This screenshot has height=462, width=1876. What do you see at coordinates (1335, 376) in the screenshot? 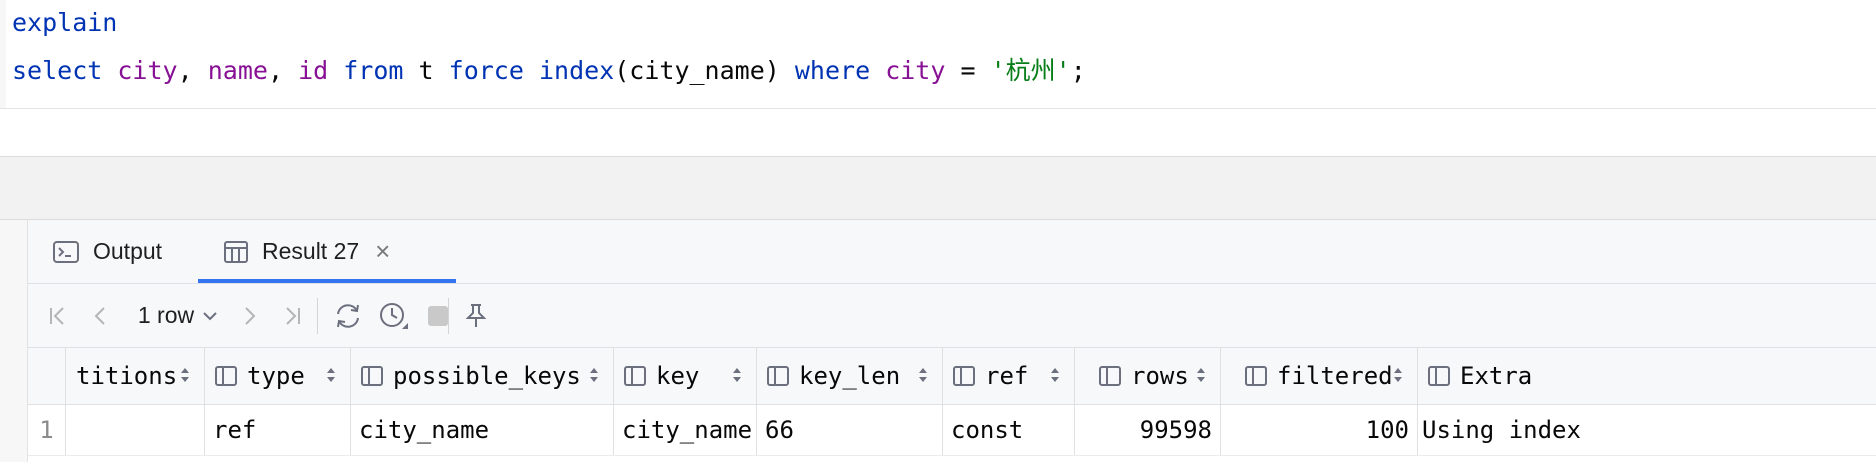
I see `column-header-label: filtered` at bounding box center [1335, 376].